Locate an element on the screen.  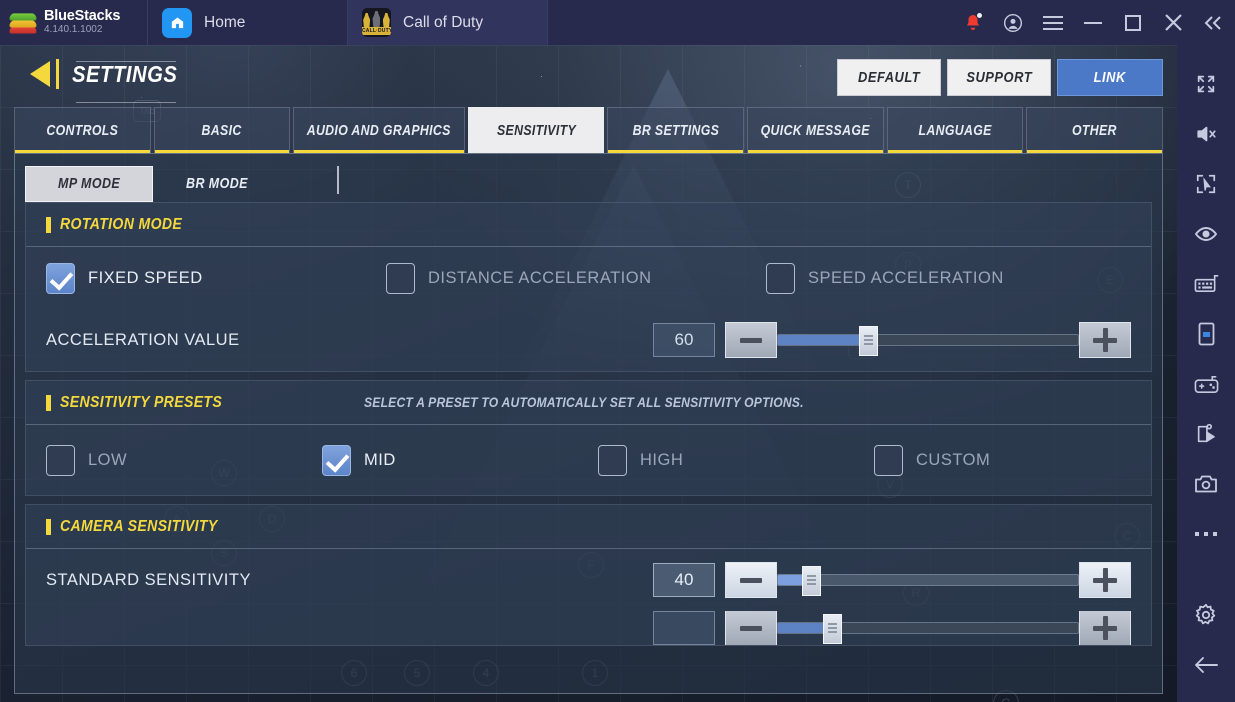
tab-br-settings: BR SETTINGS is located at coordinates (676, 130).